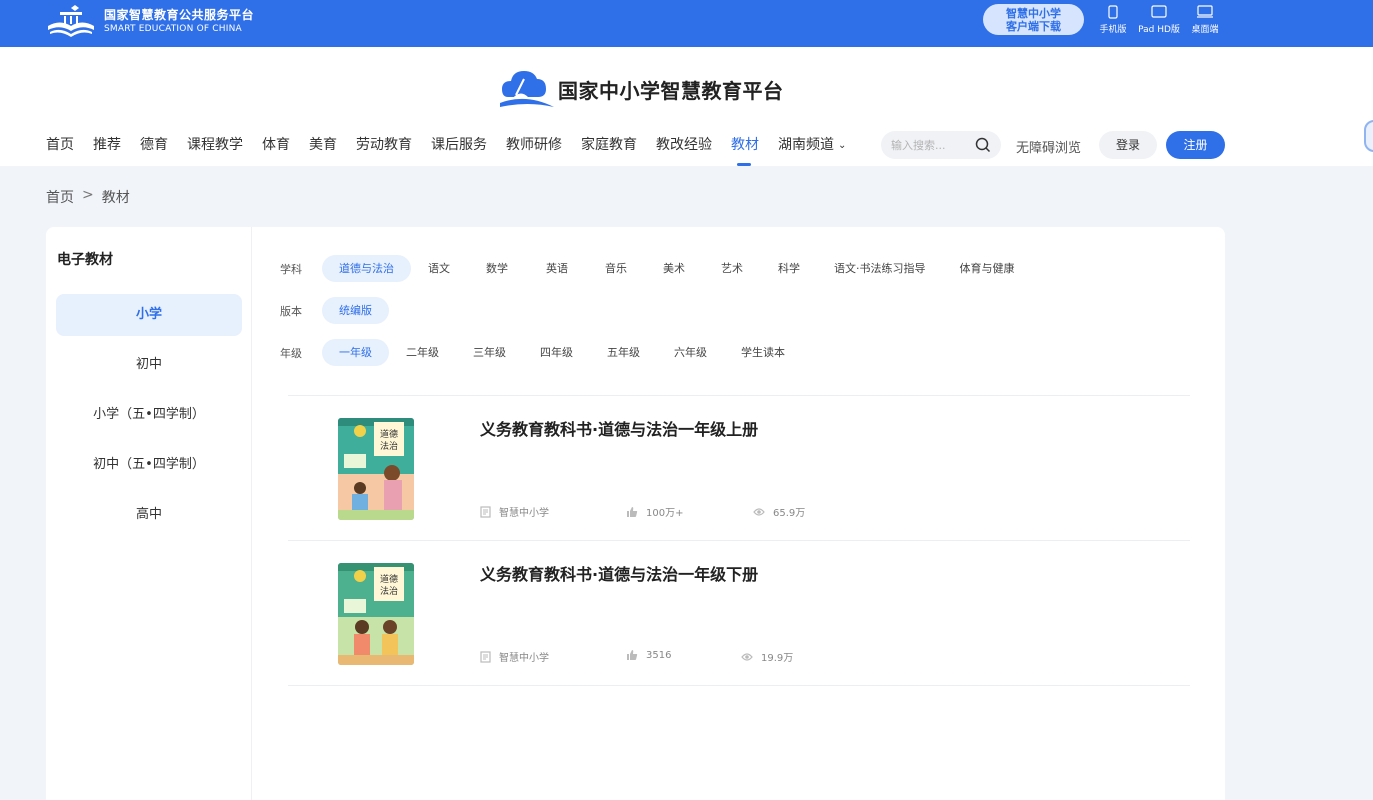  What do you see at coordinates (422, 352) in the screenshot?
I see `grade-chip-2: 二年级` at bounding box center [422, 352].